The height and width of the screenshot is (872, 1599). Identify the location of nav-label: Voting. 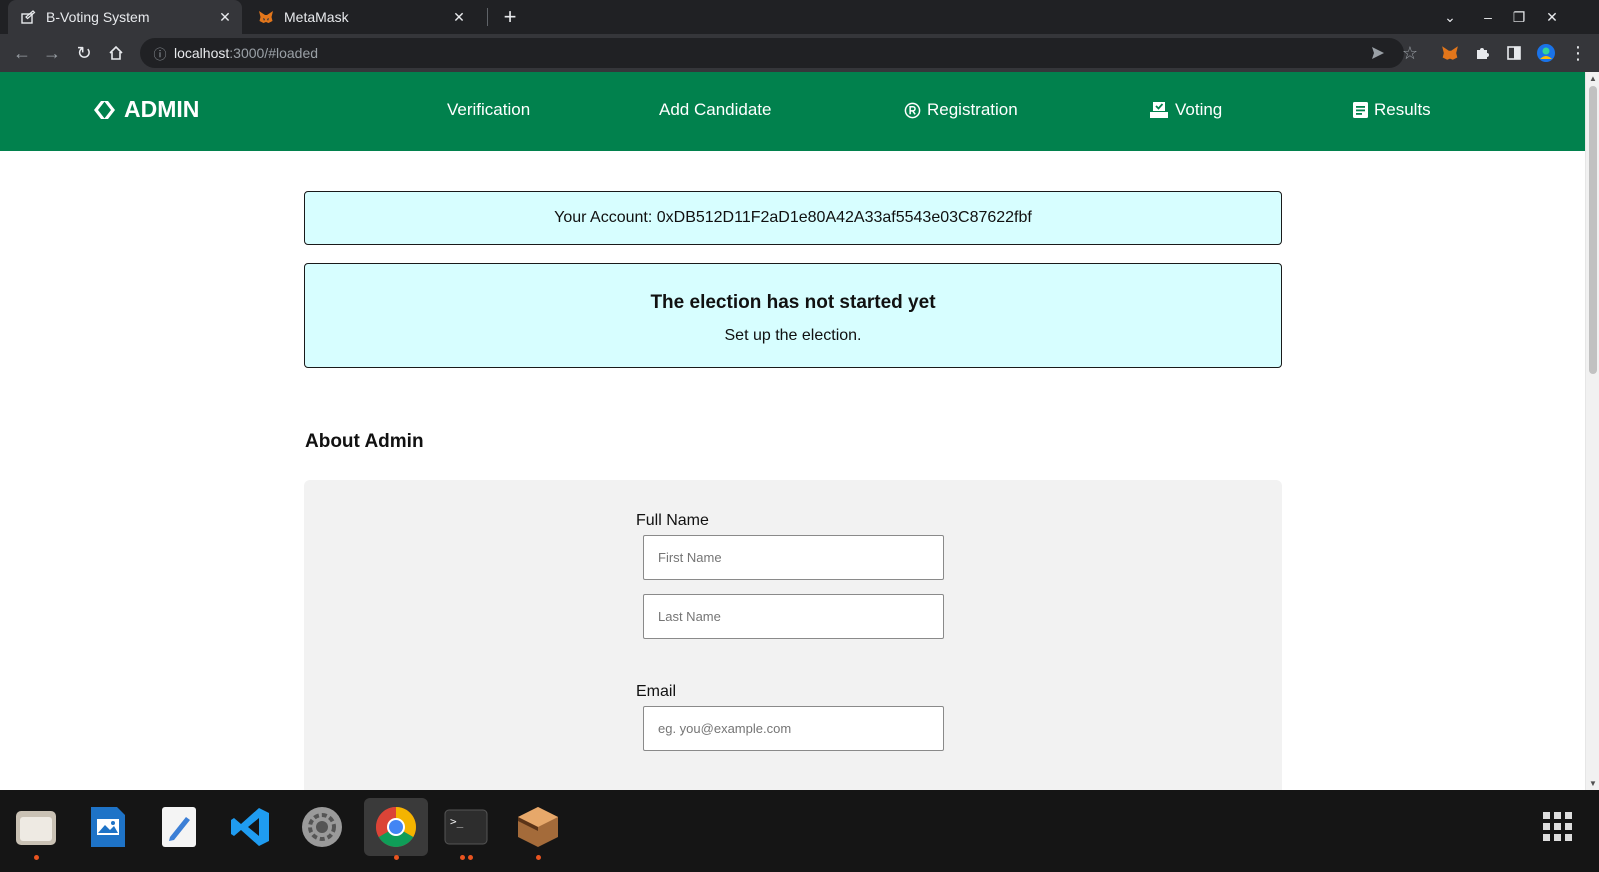
(1199, 109).